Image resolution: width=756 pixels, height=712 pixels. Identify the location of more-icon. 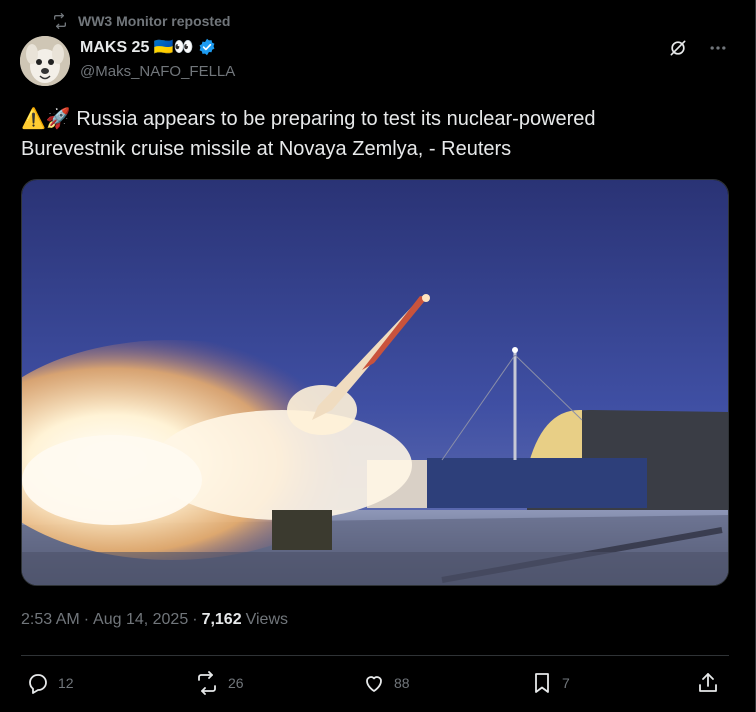
(718, 48).